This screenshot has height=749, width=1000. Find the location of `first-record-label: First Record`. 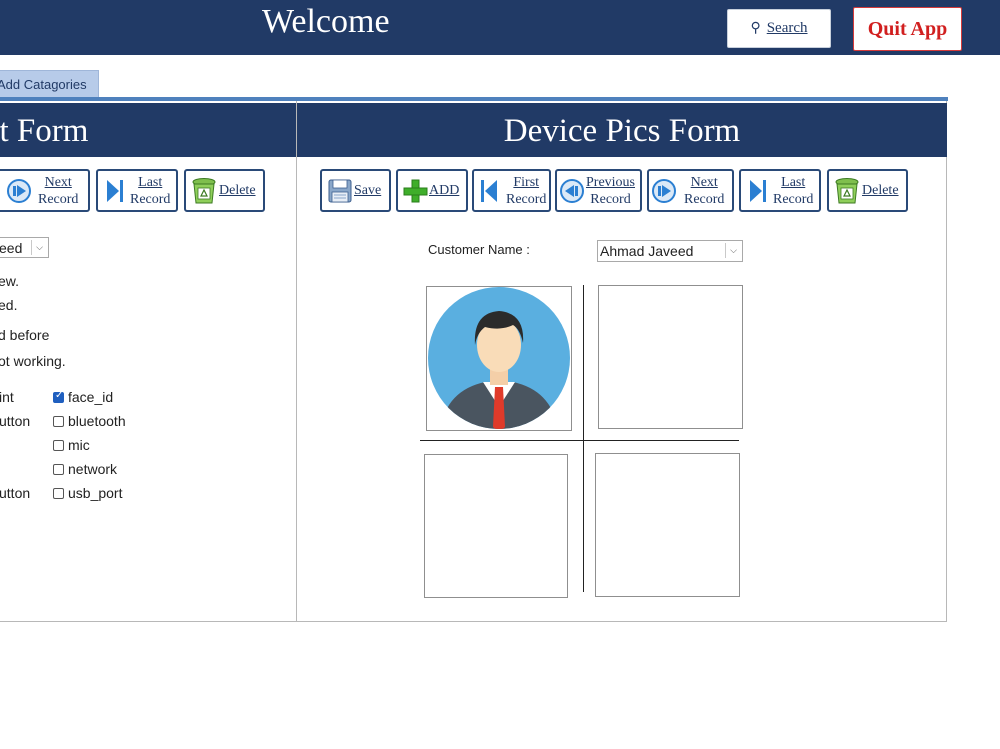

first-record-label: First Record is located at coordinates (526, 190).